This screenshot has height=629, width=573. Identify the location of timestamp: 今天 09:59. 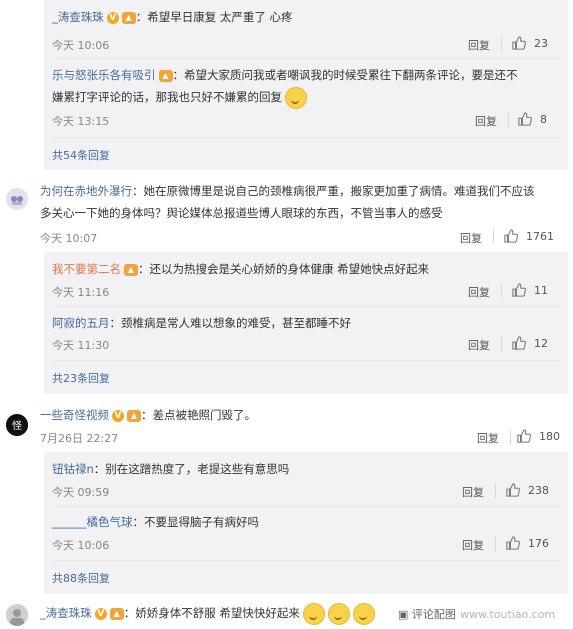
(81, 492).